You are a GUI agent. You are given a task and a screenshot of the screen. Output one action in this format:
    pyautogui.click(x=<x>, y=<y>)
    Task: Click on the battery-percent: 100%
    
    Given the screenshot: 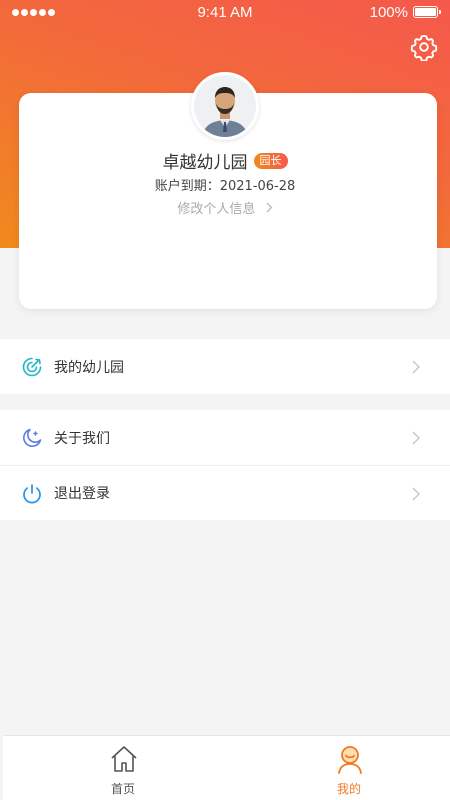 What is the action you would take?
    pyautogui.click(x=388, y=12)
    